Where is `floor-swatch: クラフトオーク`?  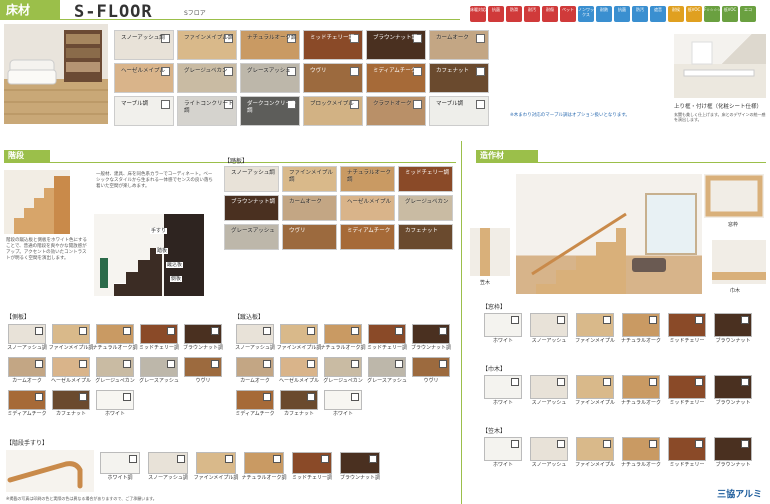 floor-swatch: クラフトオーク is located at coordinates (396, 111).